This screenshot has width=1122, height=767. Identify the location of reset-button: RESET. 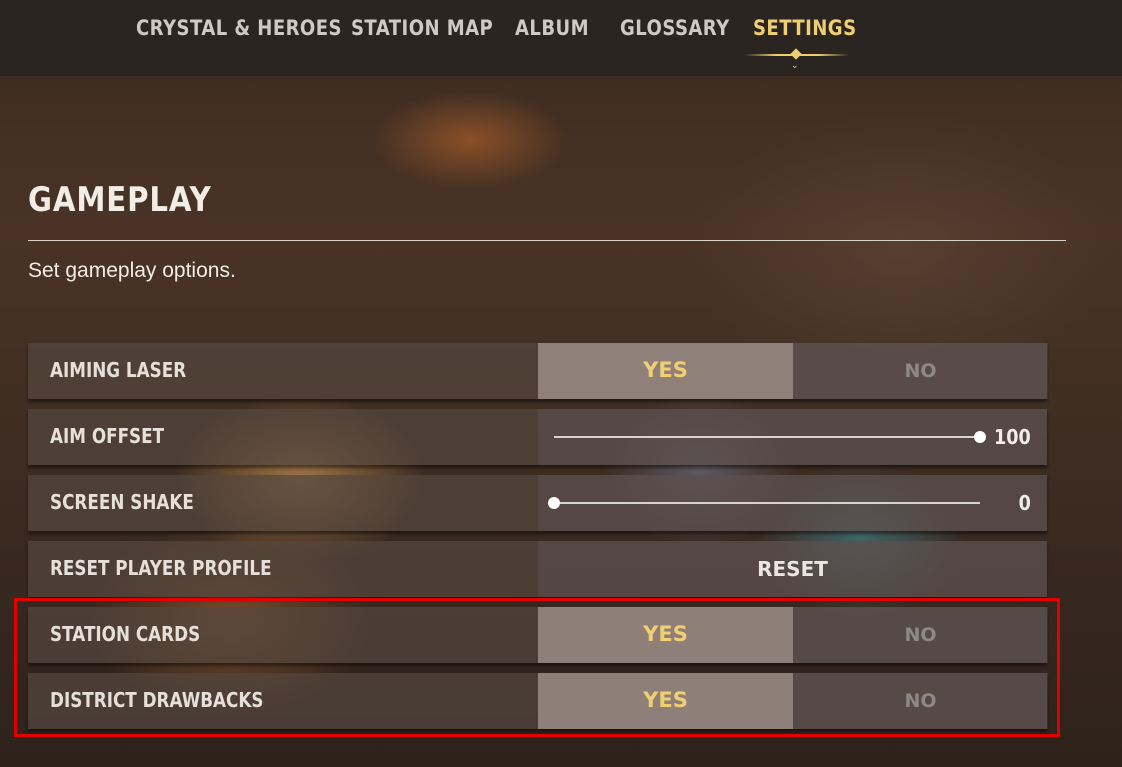
(792, 569).